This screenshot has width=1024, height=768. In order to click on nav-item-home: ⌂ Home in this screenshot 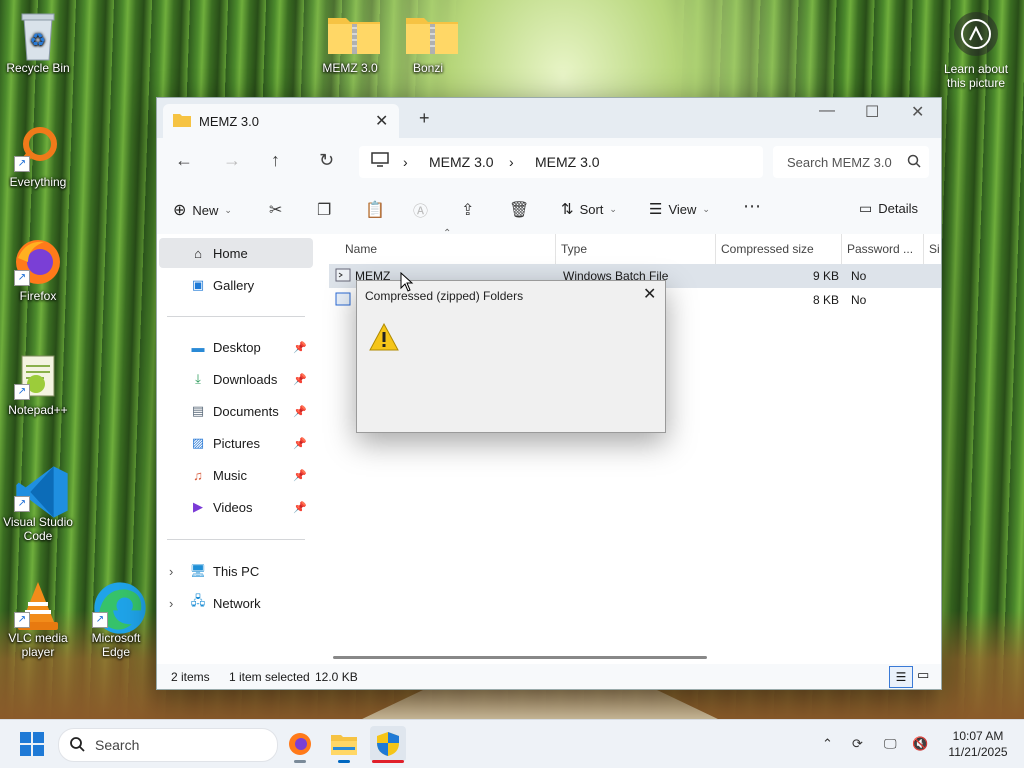, I will do `click(236, 253)`.